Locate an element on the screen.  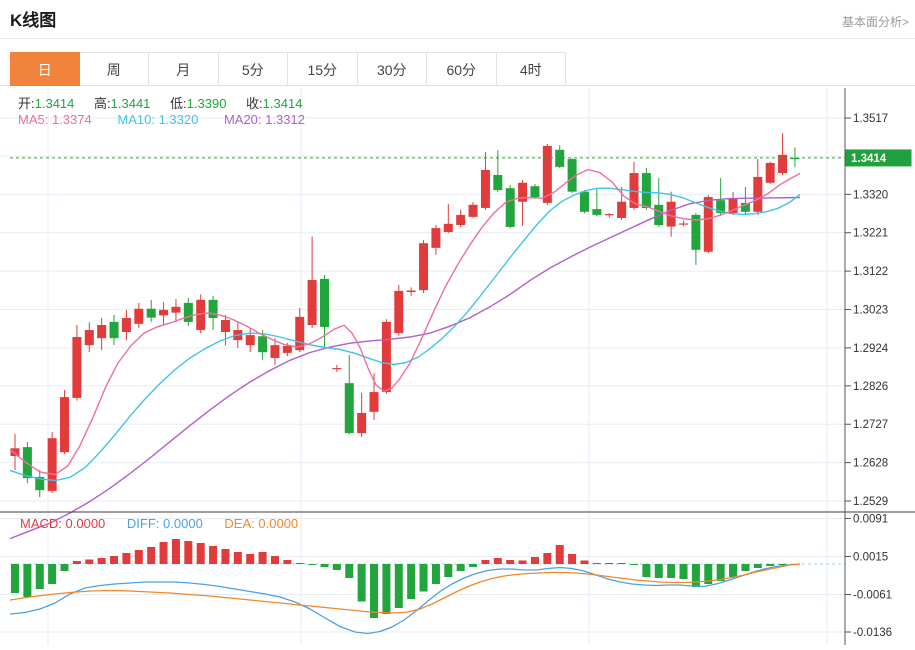
axis-label: 1.3517 is located at coordinates (870, 119).